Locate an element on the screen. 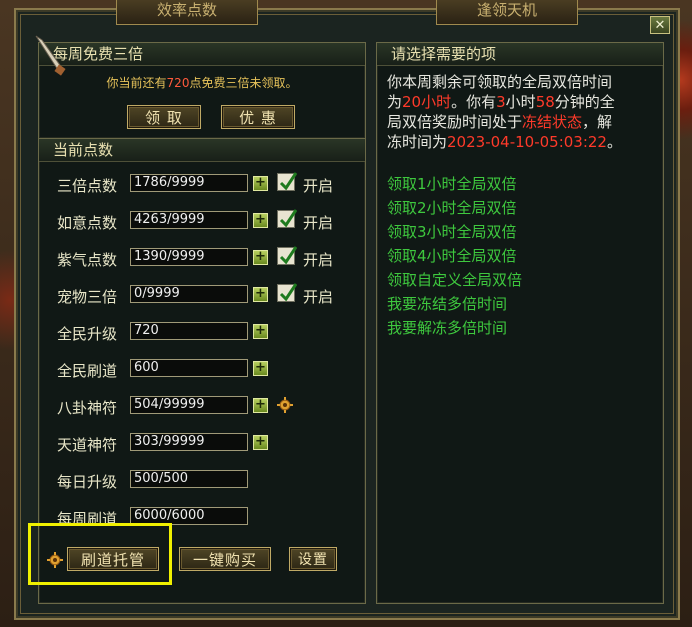  desc-line: 你本周剩余可领取的全局双倍时间 is located at coordinates (500, 82).